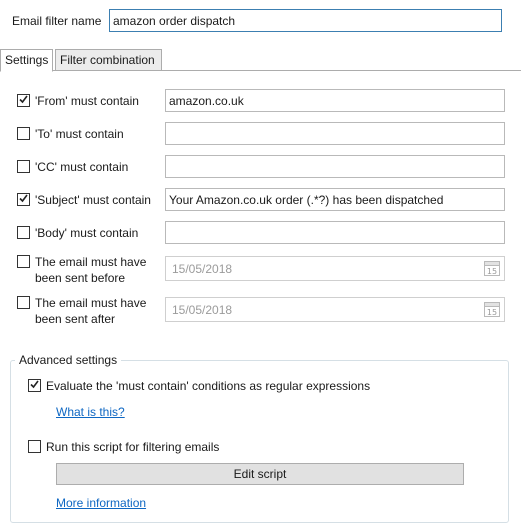  I want to click on to-label: 'To' must contain, so click(79, 134).